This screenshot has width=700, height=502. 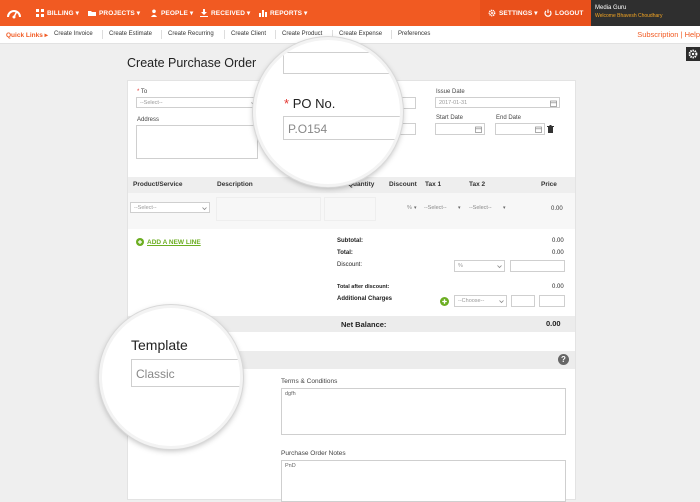 What do you see at coordinates (409, 208) in the screenshot?
I see `discount-unit: %` at bounding box center [409, 208].